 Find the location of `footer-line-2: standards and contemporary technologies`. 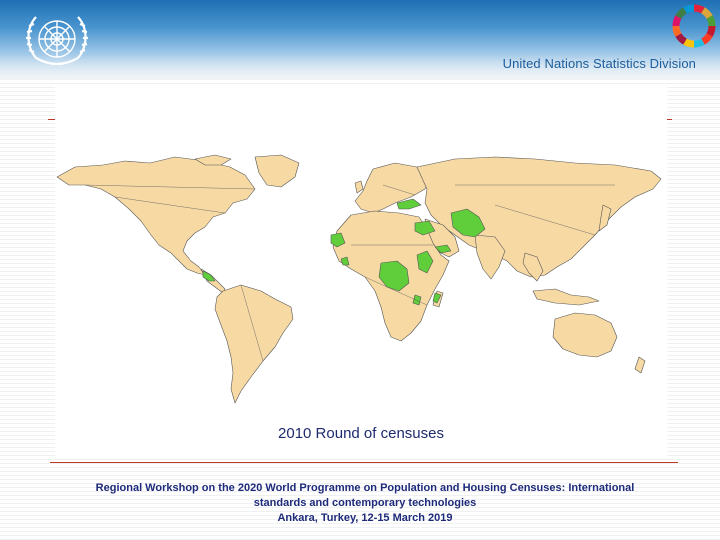

footer-line-2: standards and contemporary technologies is located at coordinates (365, 503).